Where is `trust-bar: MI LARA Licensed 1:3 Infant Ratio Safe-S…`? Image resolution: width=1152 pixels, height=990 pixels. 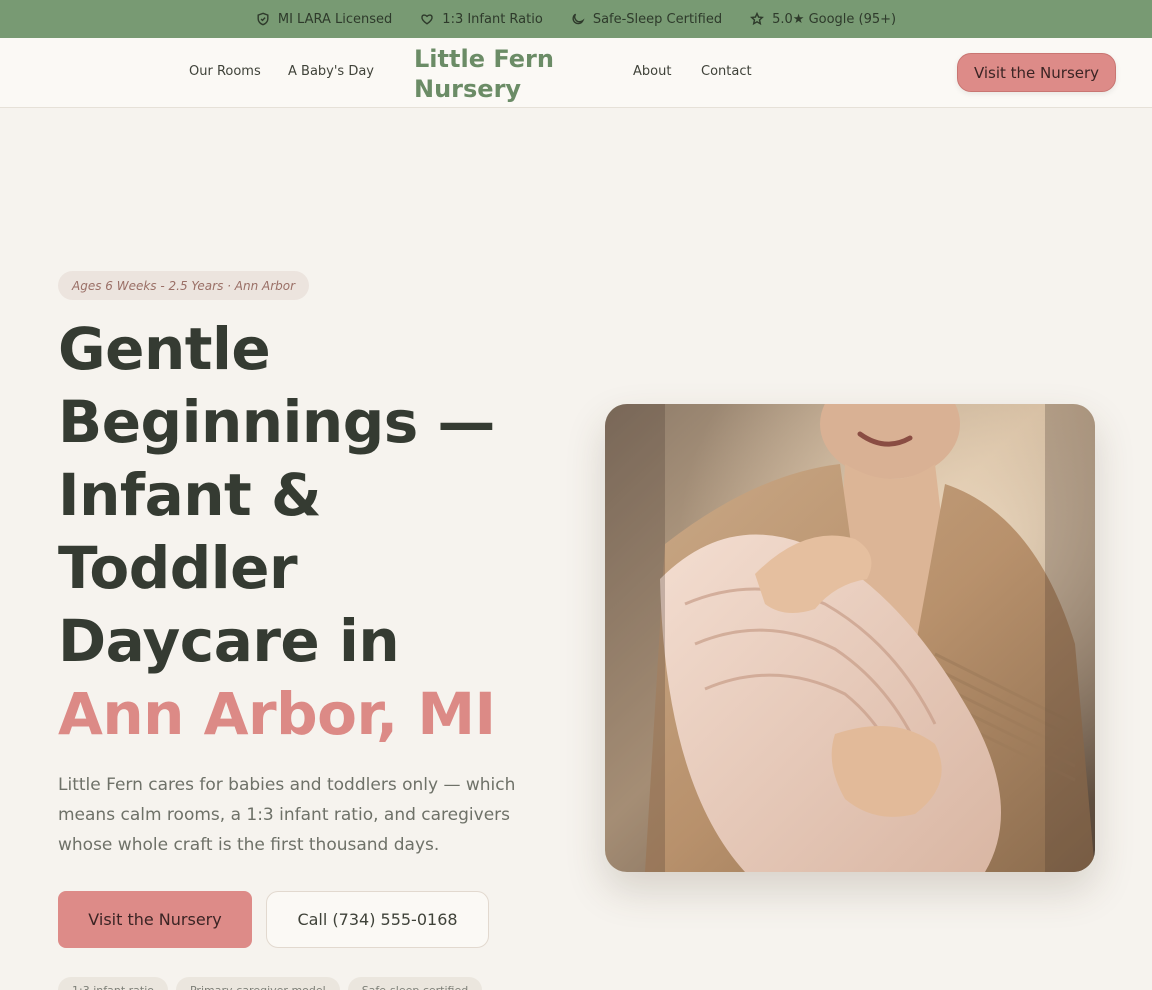
trust-bar: MI LARA Licensed 1:3 Infant Ratio Safe-S… is located at coordinates (576, 19).